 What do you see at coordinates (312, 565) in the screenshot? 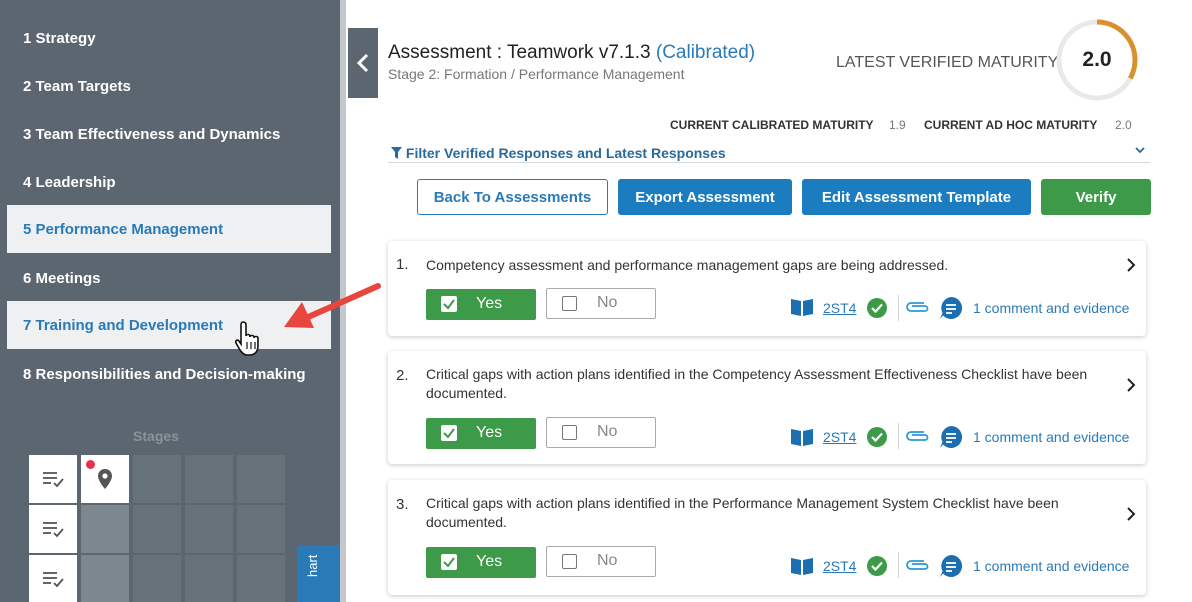
I see `chart-tab-label: hart` at bounding box center [312, 565].